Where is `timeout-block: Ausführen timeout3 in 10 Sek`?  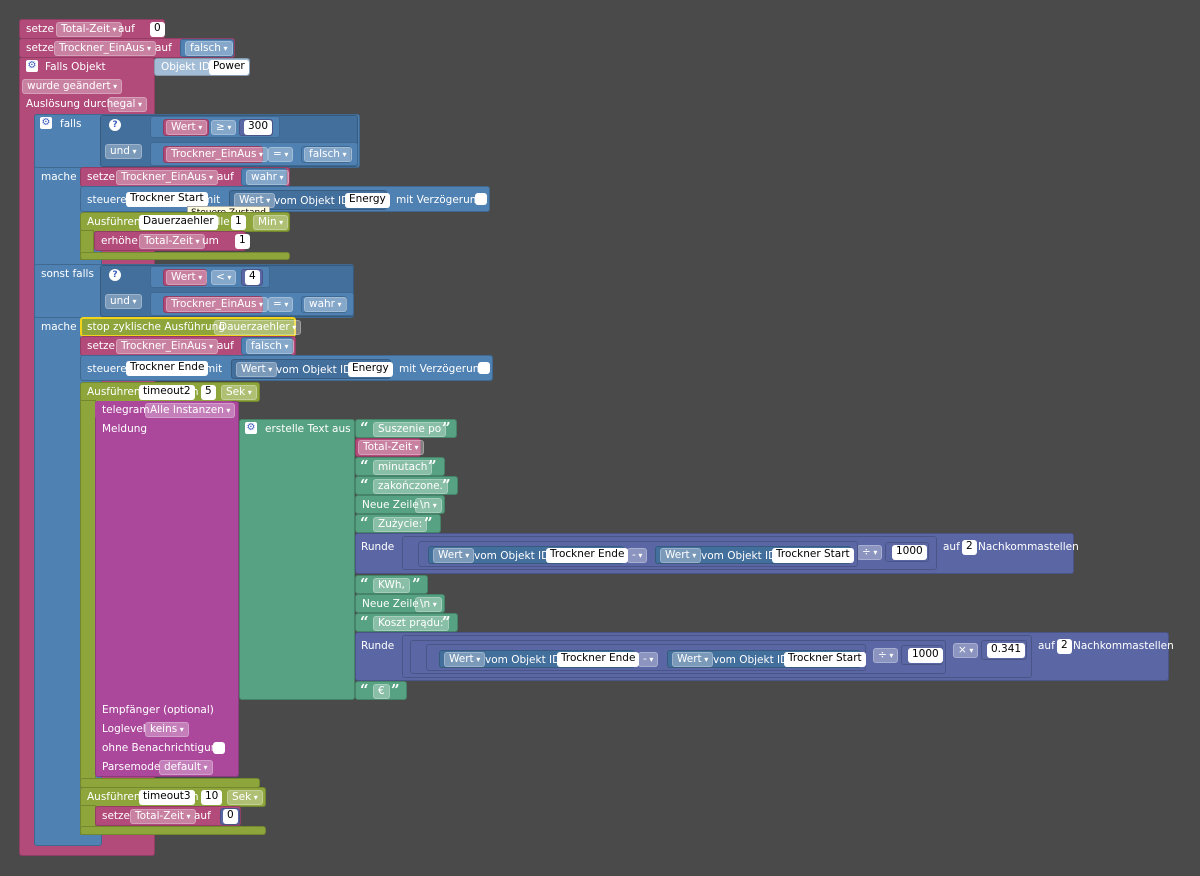 timeout-block: Ausführen timeout3 in 10 Sek is located at coordinates (173, 797).